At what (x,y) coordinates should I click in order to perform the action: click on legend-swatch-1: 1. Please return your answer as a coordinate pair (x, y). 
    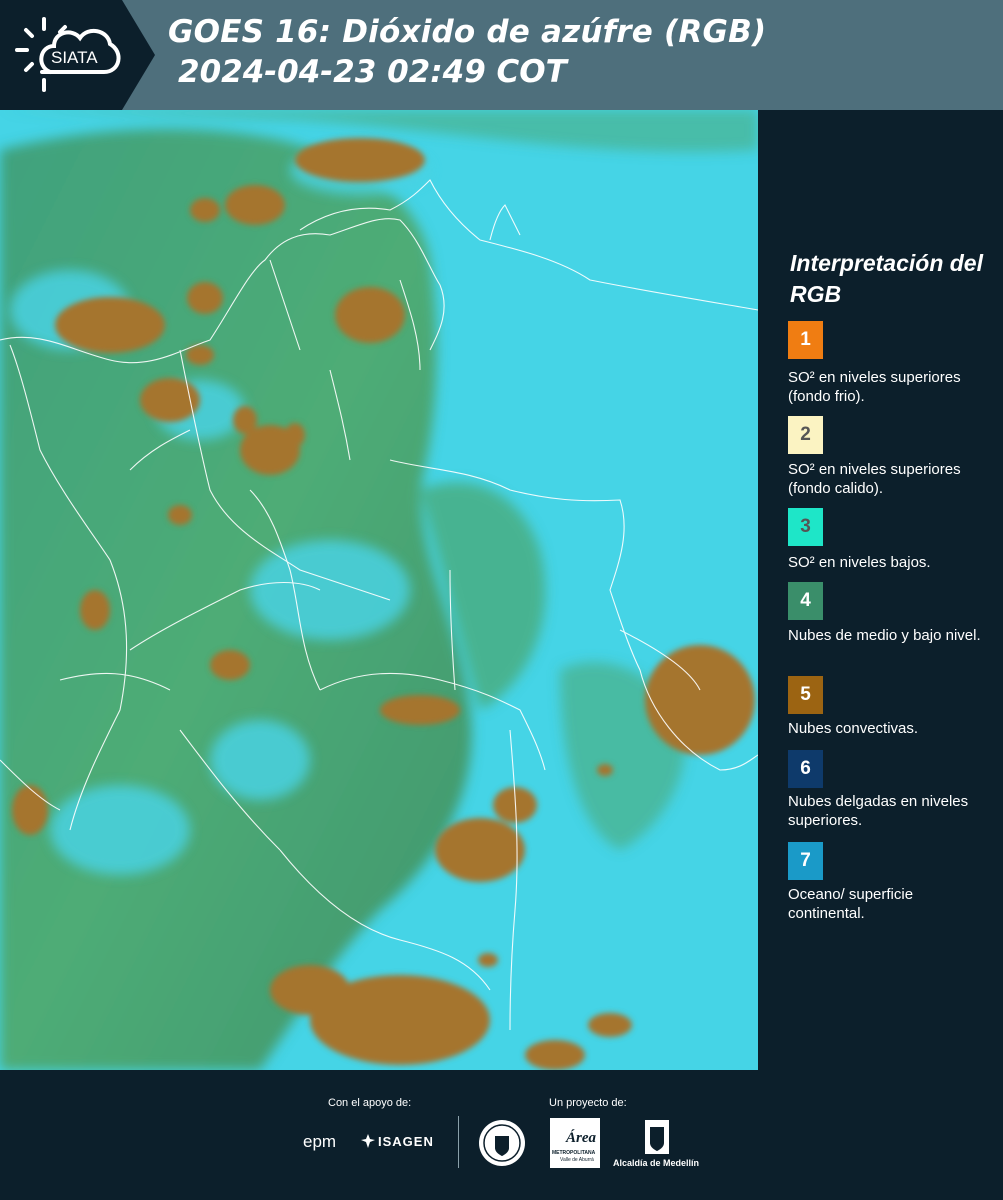
    Looking at the image, I should click on (805, 340).